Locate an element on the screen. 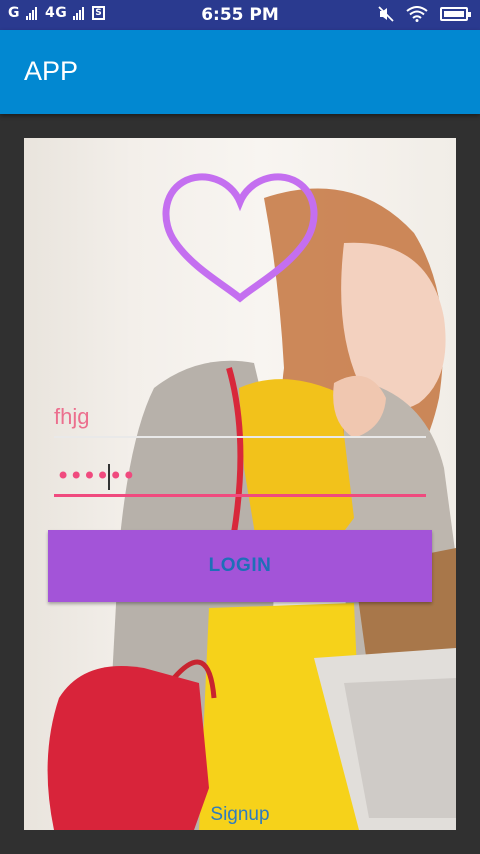 This screenshot has height=854, width=480. battery-icon is located at coordinates (455, 14).